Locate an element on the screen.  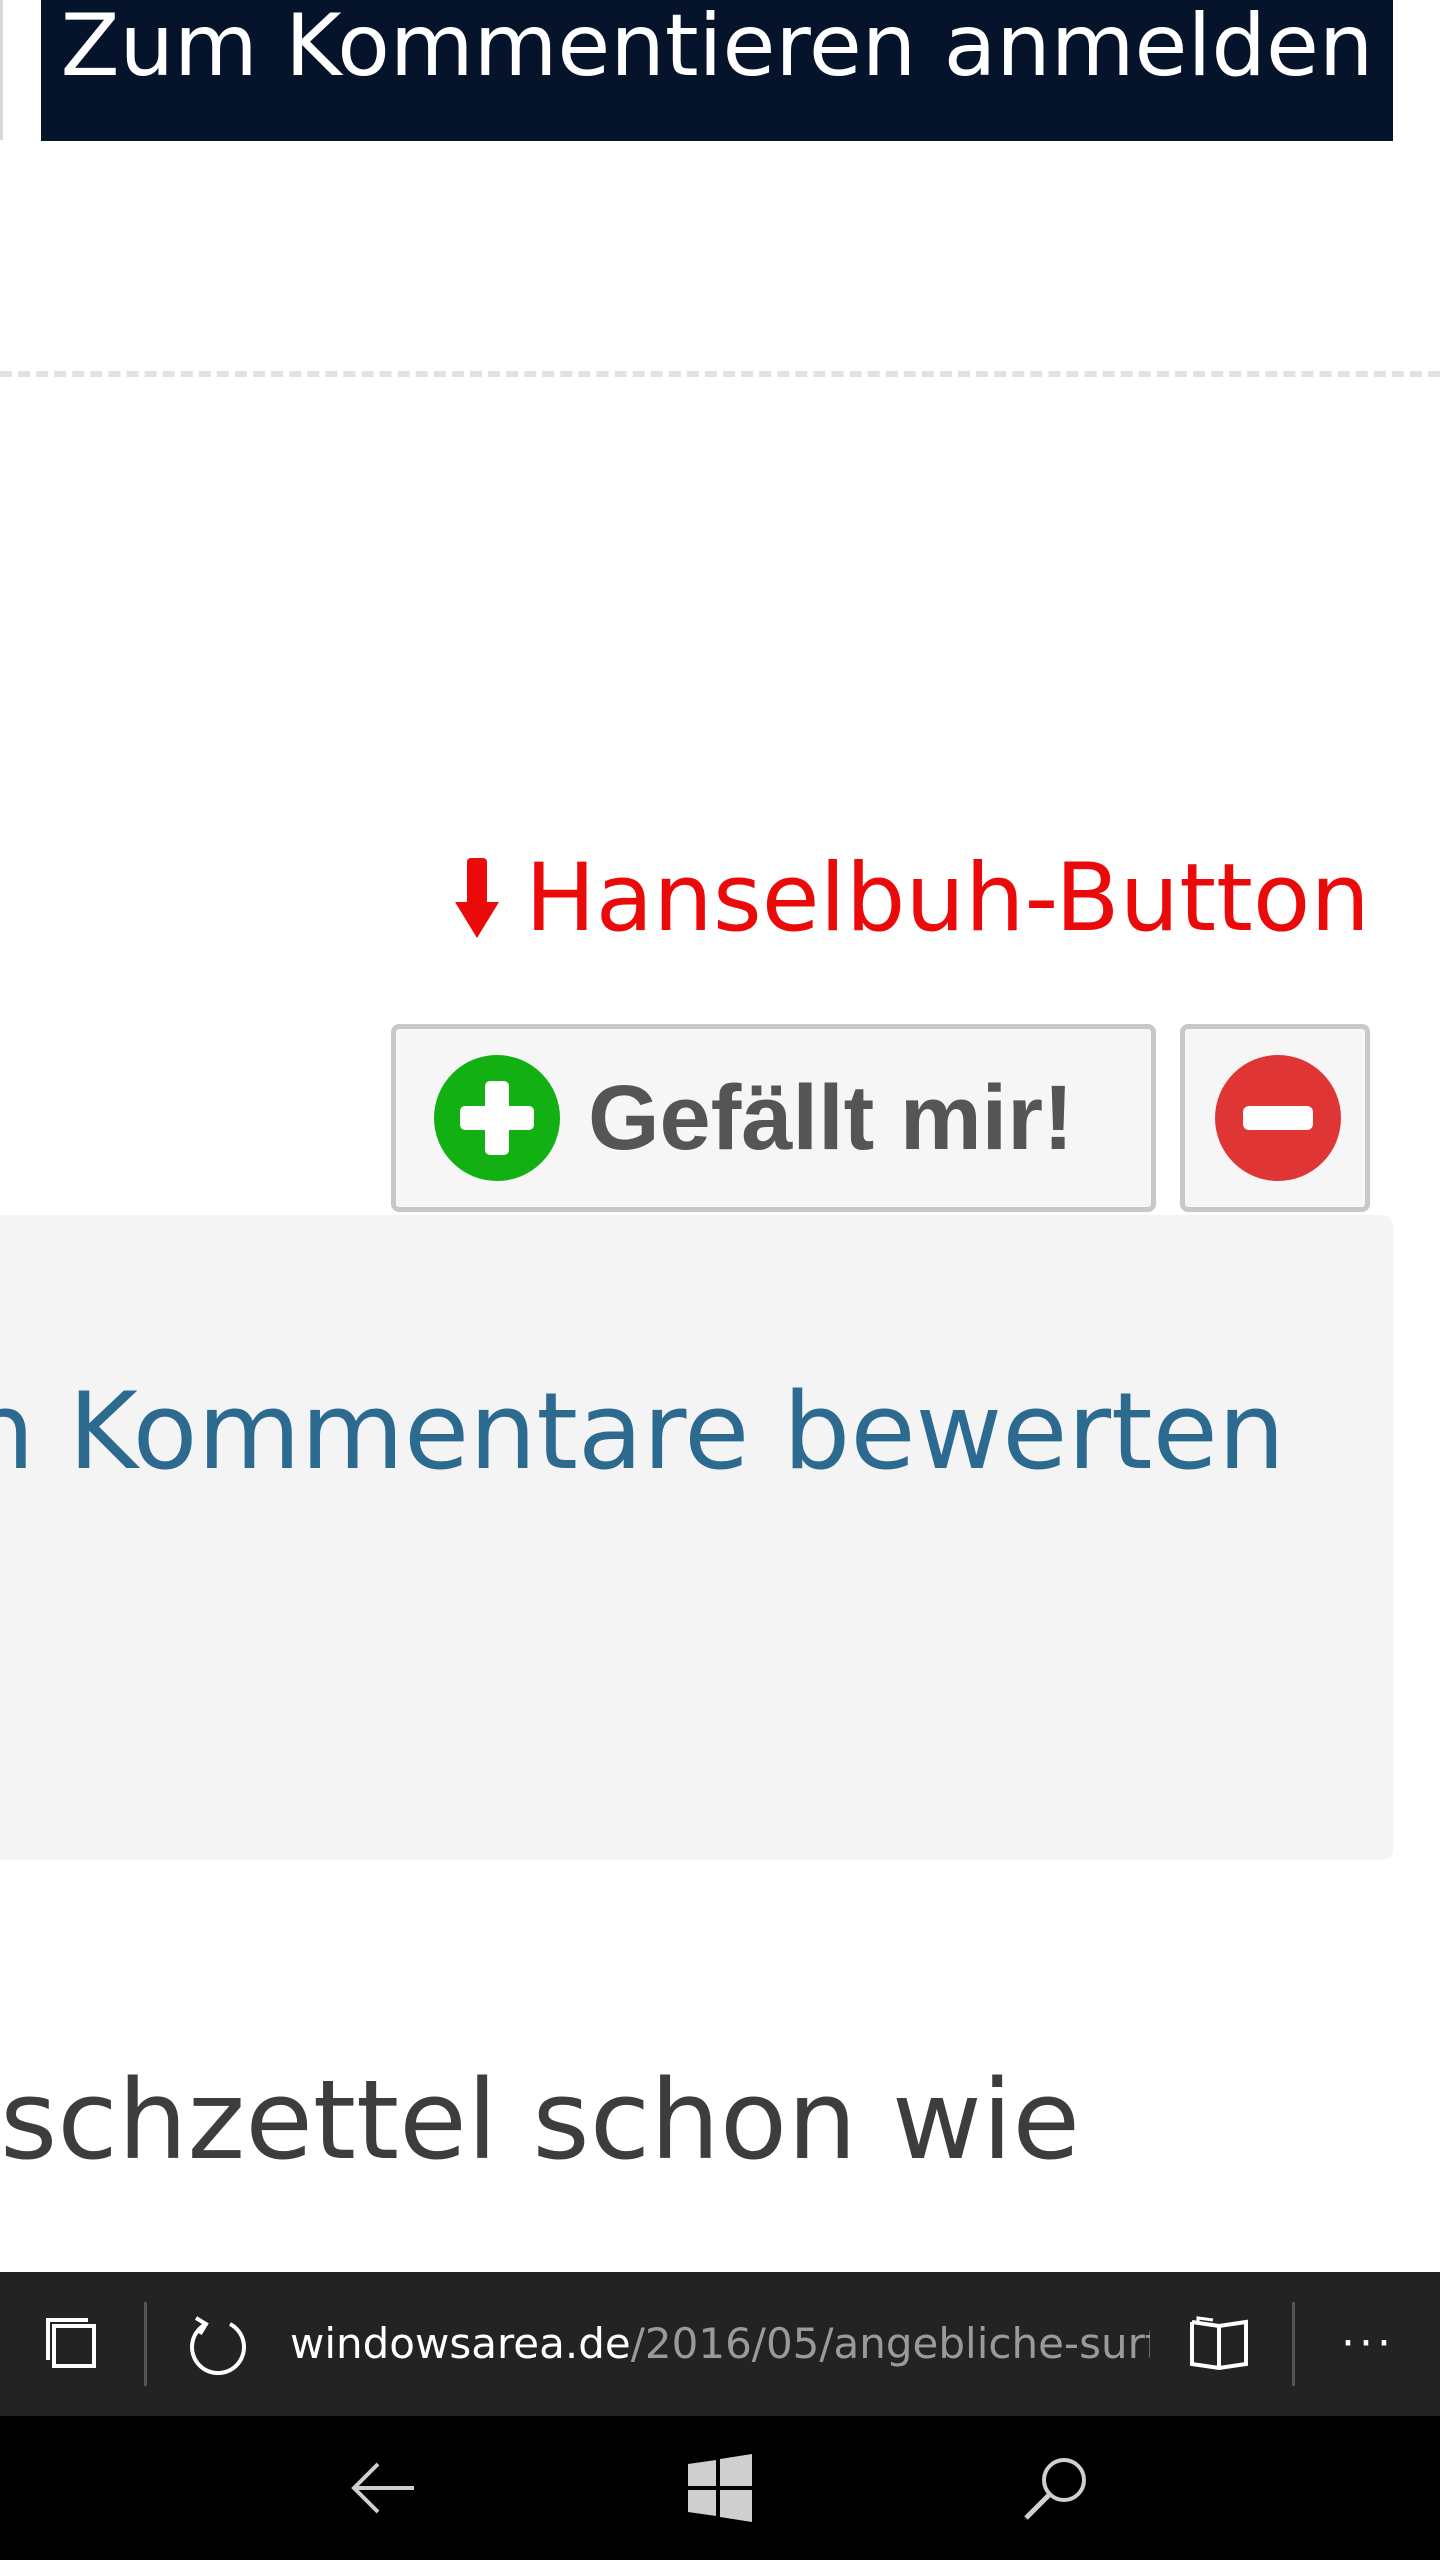
like-button: Gefällt mir! is located at coordinates (773, 1118).